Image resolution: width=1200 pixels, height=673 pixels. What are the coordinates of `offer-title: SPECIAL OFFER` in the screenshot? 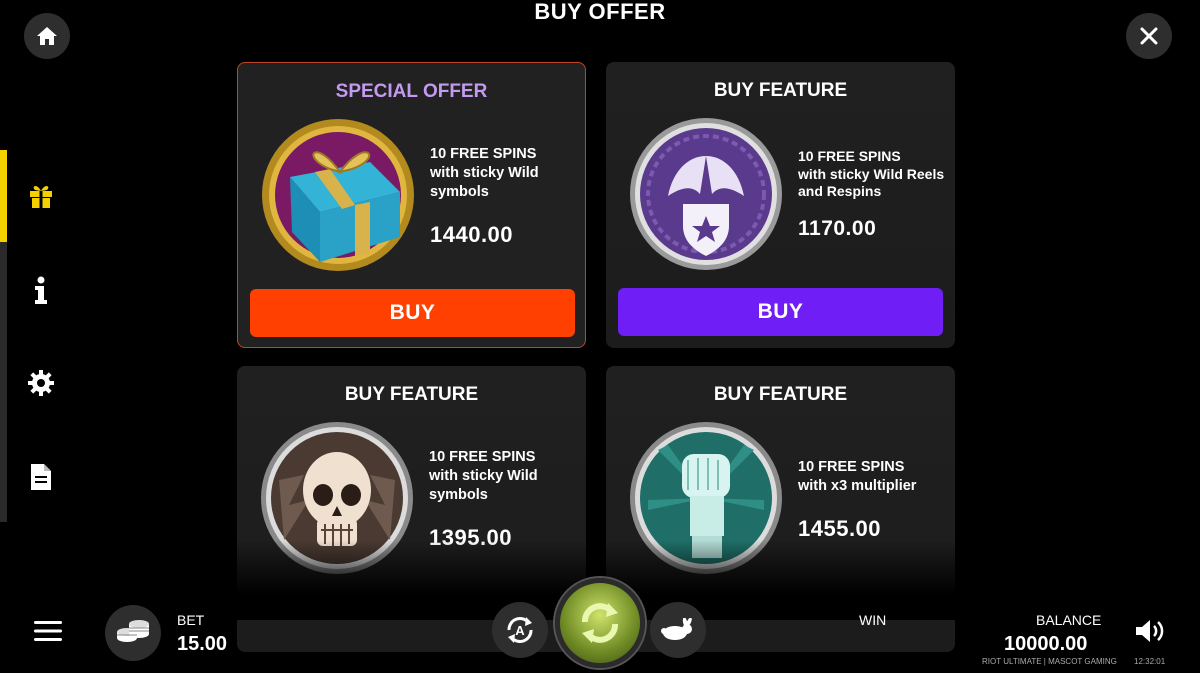 It's located at (411, 91).